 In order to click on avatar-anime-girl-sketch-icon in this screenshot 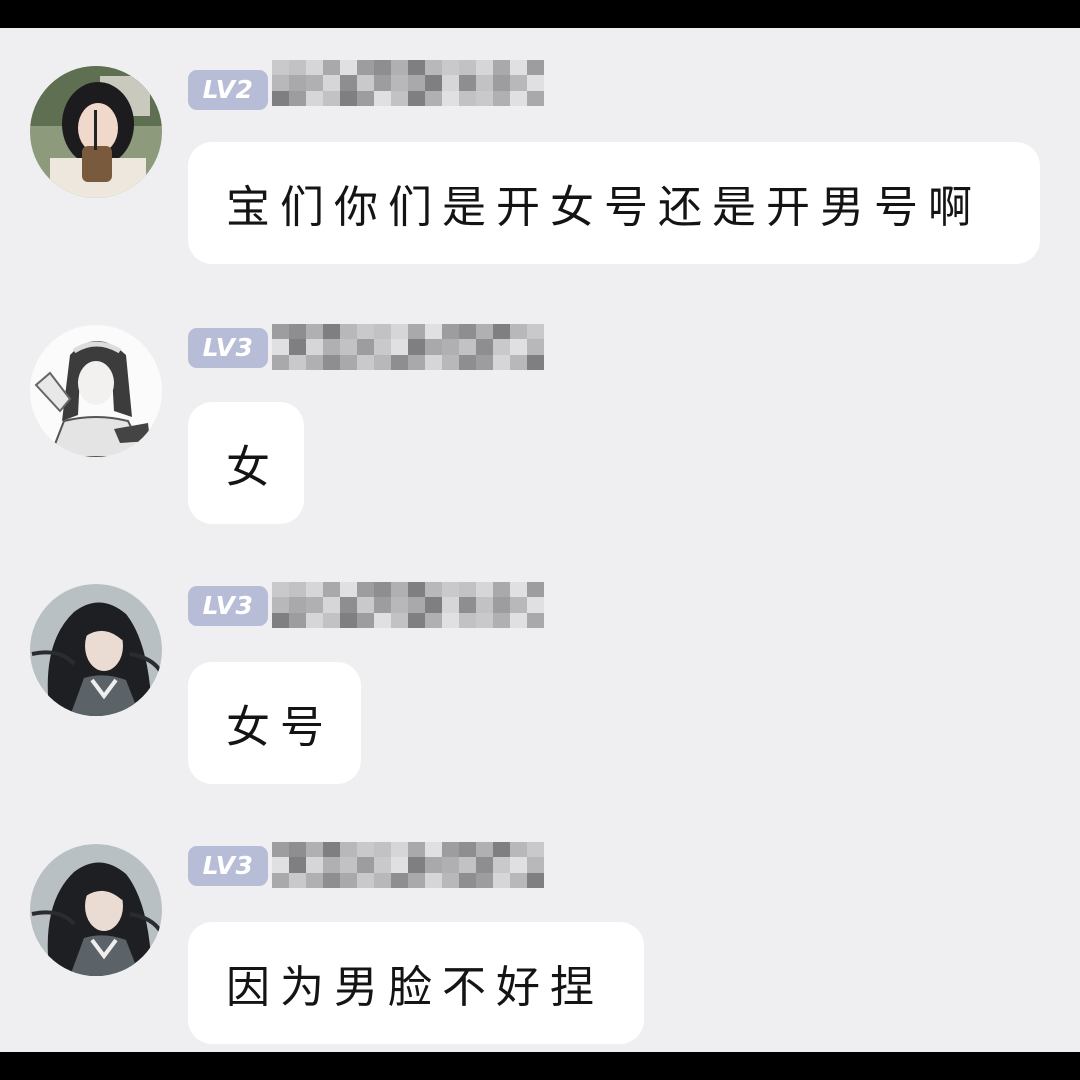, I will do `click(96, 391)`.